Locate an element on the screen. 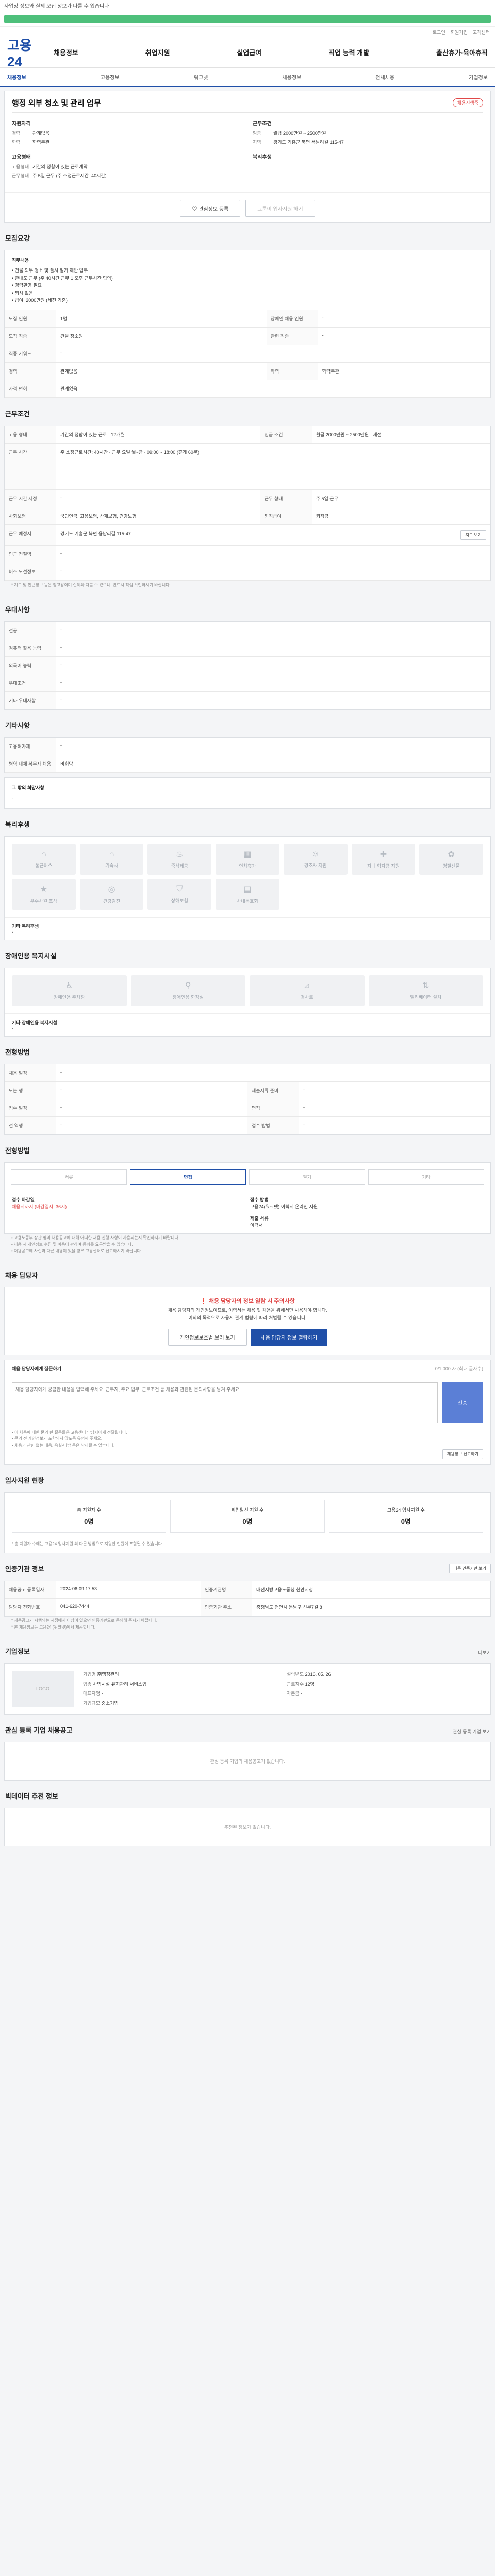 This screenshot has width=495, height=2576. tab-documents: 서류 is located at coordinates (69, 1176).